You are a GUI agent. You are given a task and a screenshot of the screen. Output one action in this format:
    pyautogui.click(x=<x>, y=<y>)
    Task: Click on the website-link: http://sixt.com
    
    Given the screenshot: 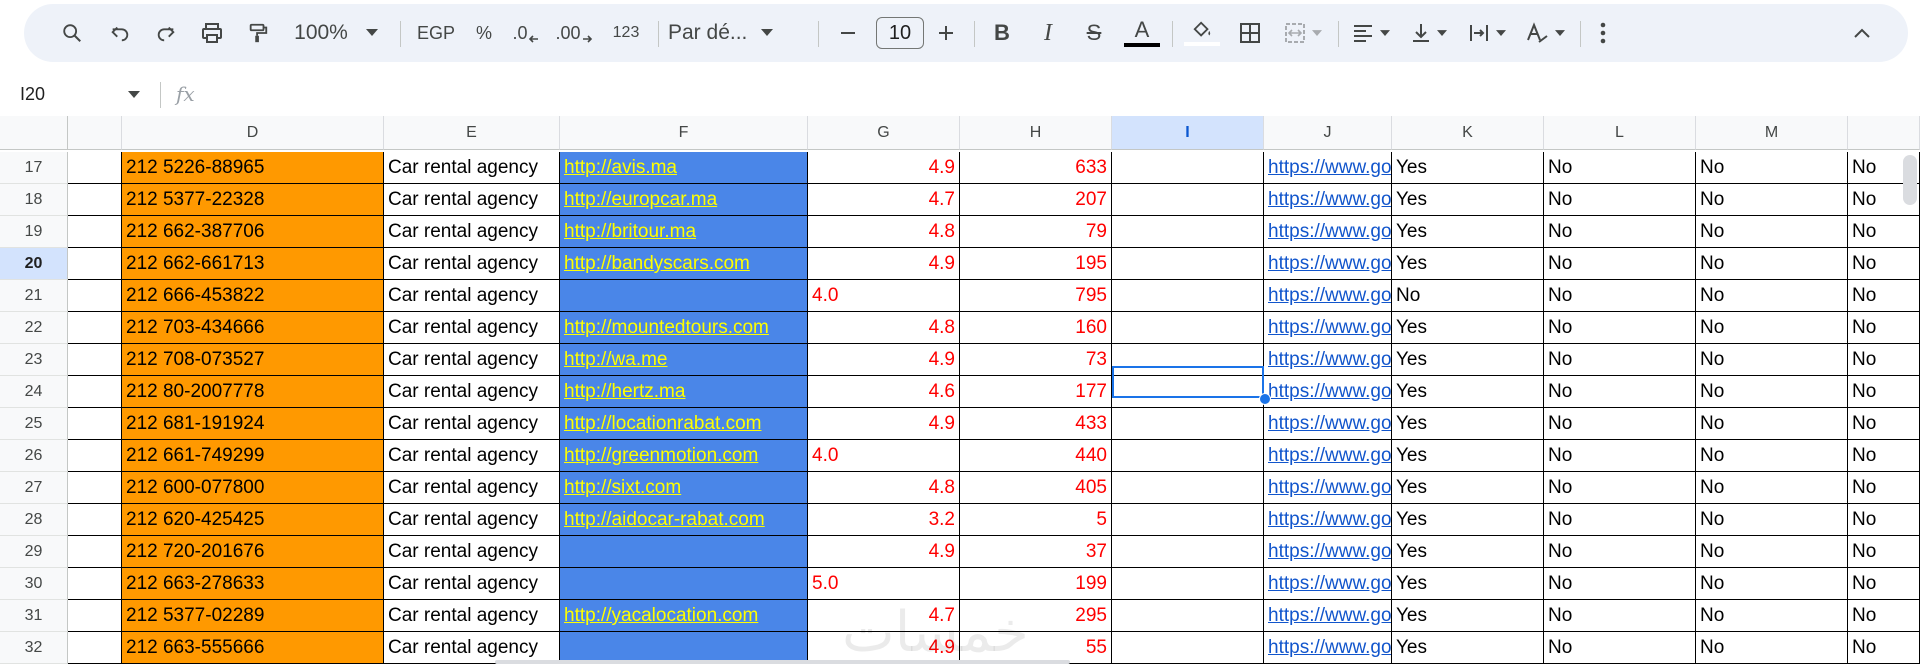 What is the action you would take?
    pyautogui.click(x=622, y=487)
    